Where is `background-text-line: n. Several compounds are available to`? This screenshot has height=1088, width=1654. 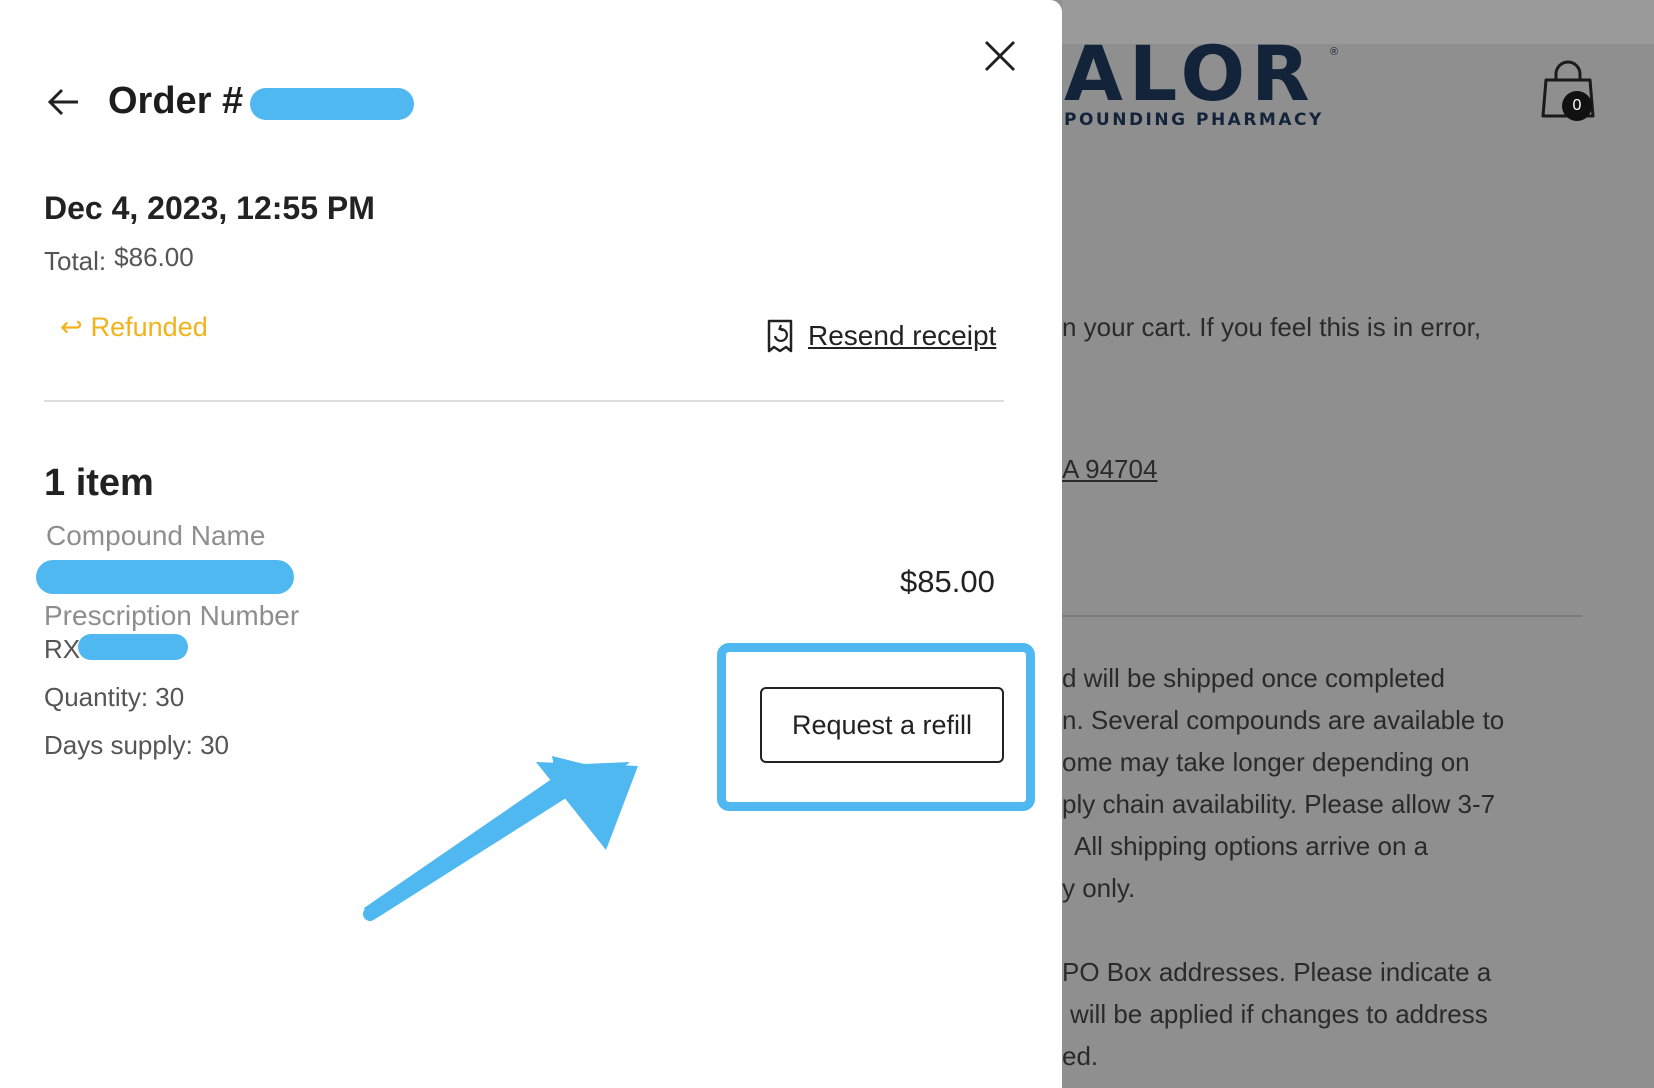 background-text-line: n. Several compounds are available to is located at coordinates (1283, 720).